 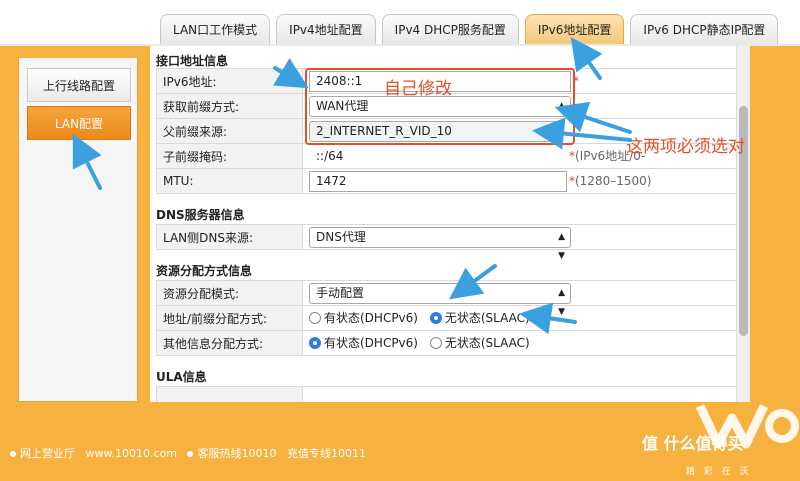 What do you see at coordinates (181, 377) in the screenshot?
I see `section-title-ula: ULA信息` at bounding box center [181, 377].